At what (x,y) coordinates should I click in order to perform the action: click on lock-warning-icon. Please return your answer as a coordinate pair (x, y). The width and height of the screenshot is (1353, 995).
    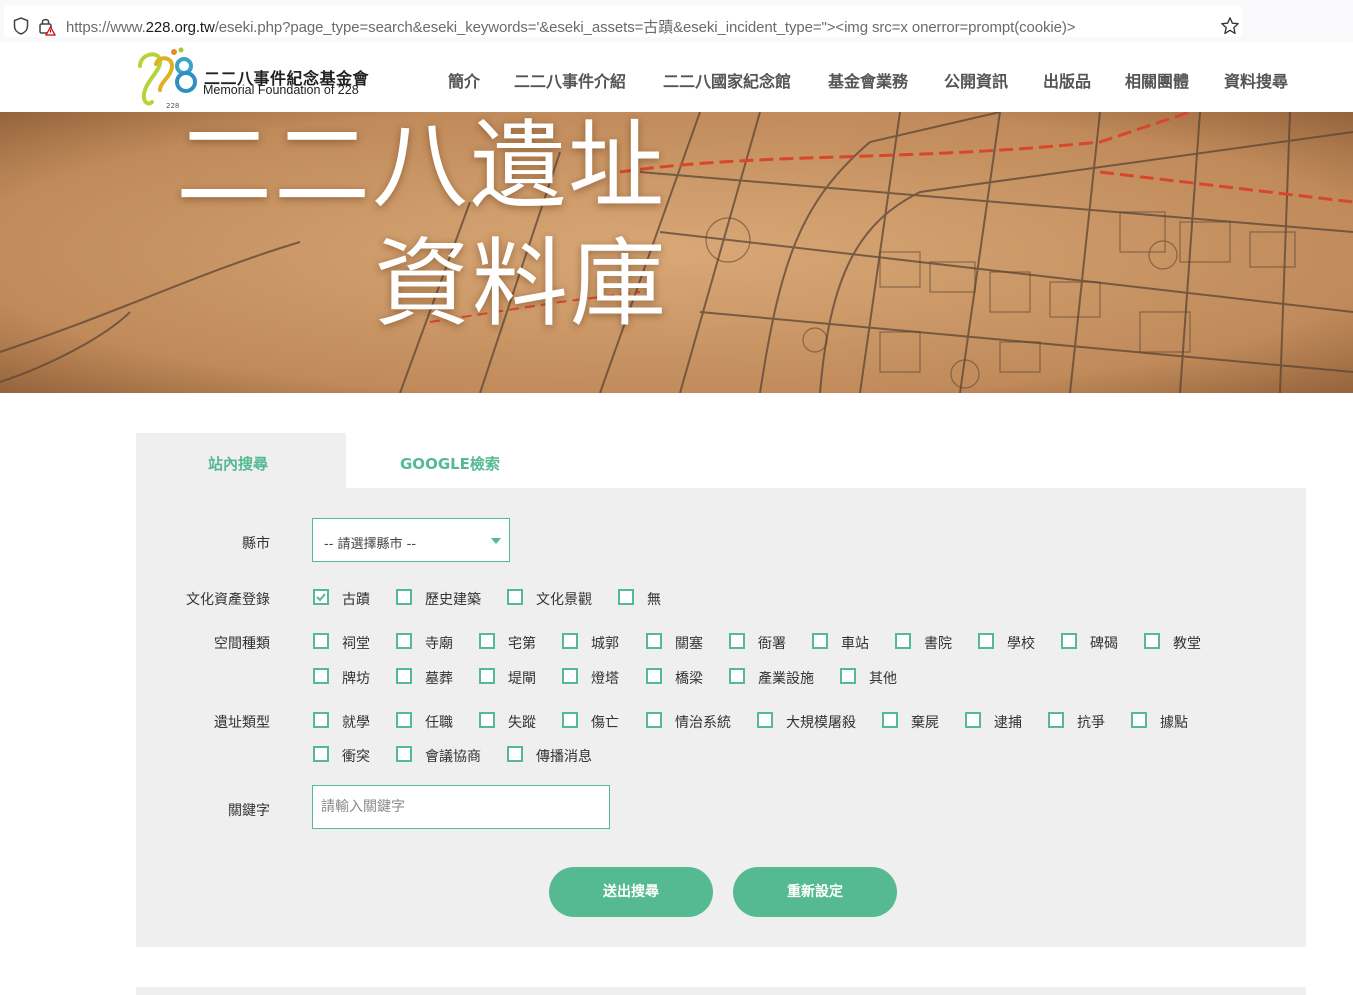
    Looking at the image, I should click on (47, 26).